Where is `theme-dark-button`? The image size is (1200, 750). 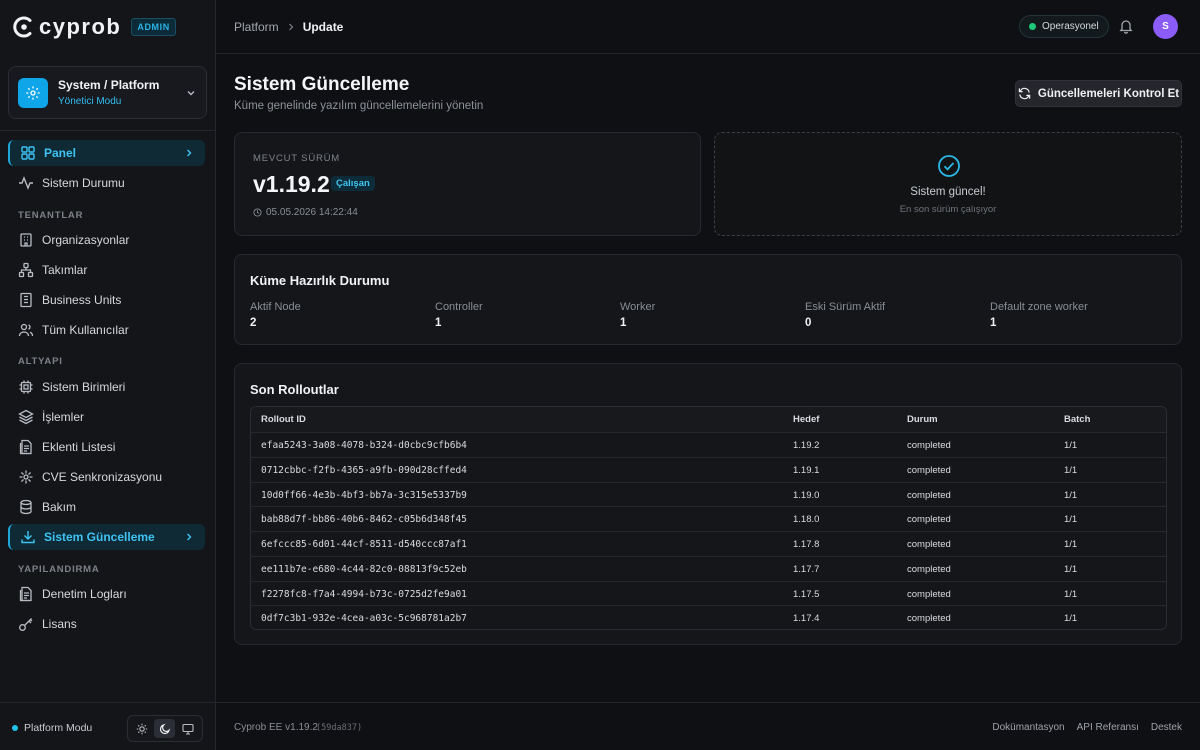
theme-dark-button is located at coordinates (165, 728).